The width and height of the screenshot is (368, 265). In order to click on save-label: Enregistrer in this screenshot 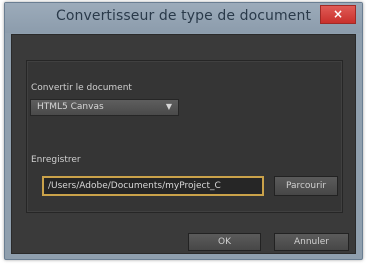, I will do `click(56, 160)`.